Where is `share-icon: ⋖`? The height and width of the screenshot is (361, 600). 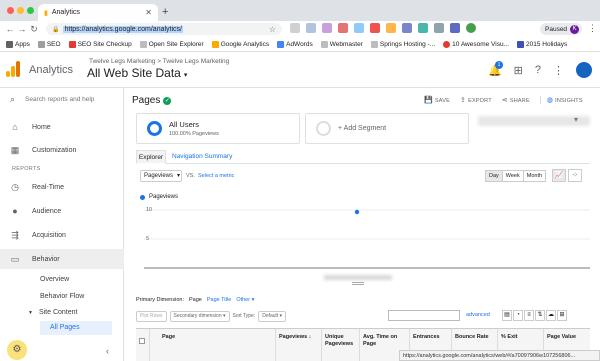 share-icon: ⋖ is located at coordinates (504, 100).